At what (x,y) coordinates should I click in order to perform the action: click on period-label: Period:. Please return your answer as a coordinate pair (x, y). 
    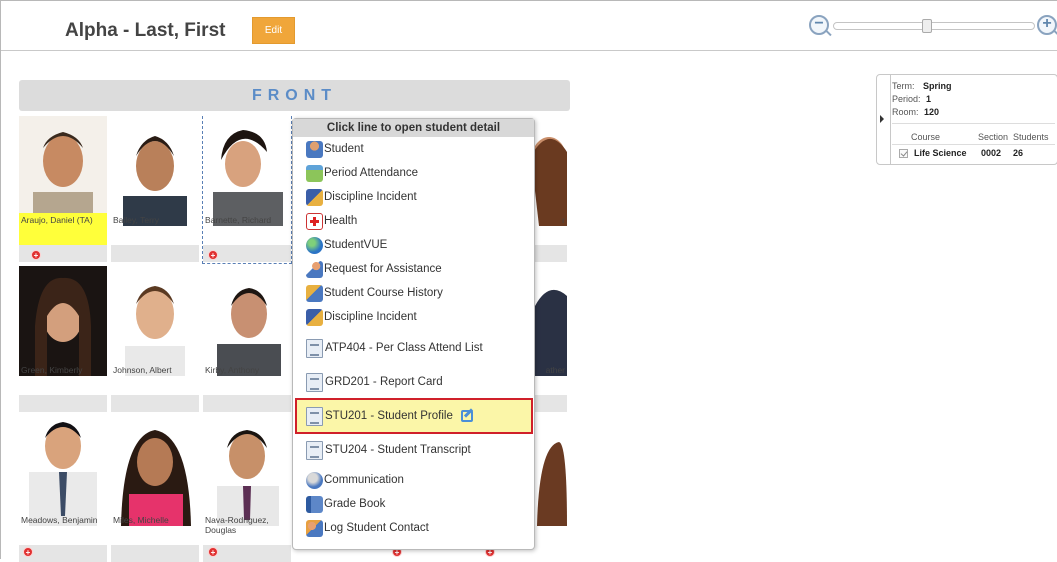
    Looking at the image, I should click on (906, 99).